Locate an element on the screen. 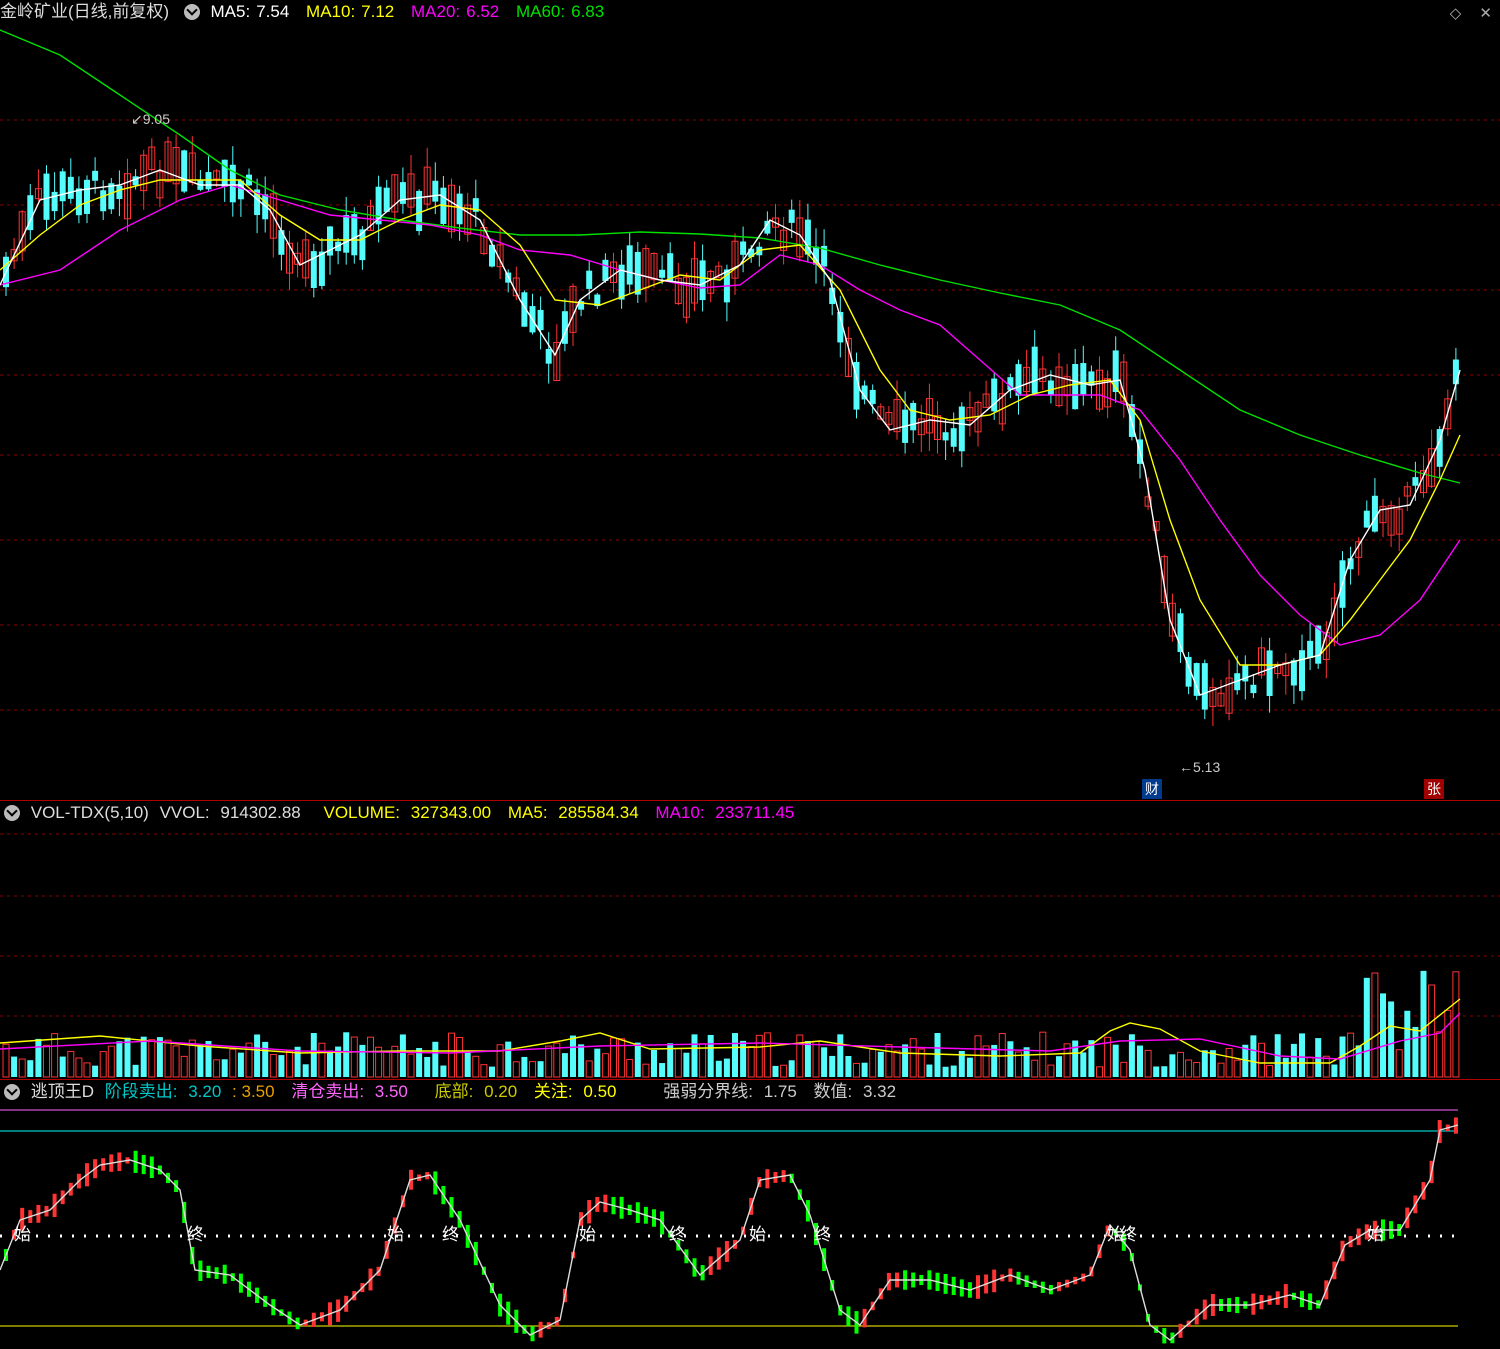 This screenshot has width=1500, height=1349. limit-up-tag: 张 is located at coordinates (1434, 789).